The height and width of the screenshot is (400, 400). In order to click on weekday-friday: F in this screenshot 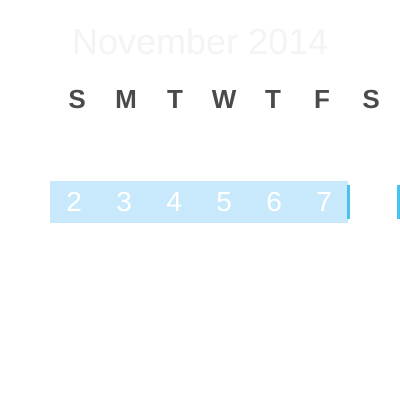, I will do `click(322, 99)`.